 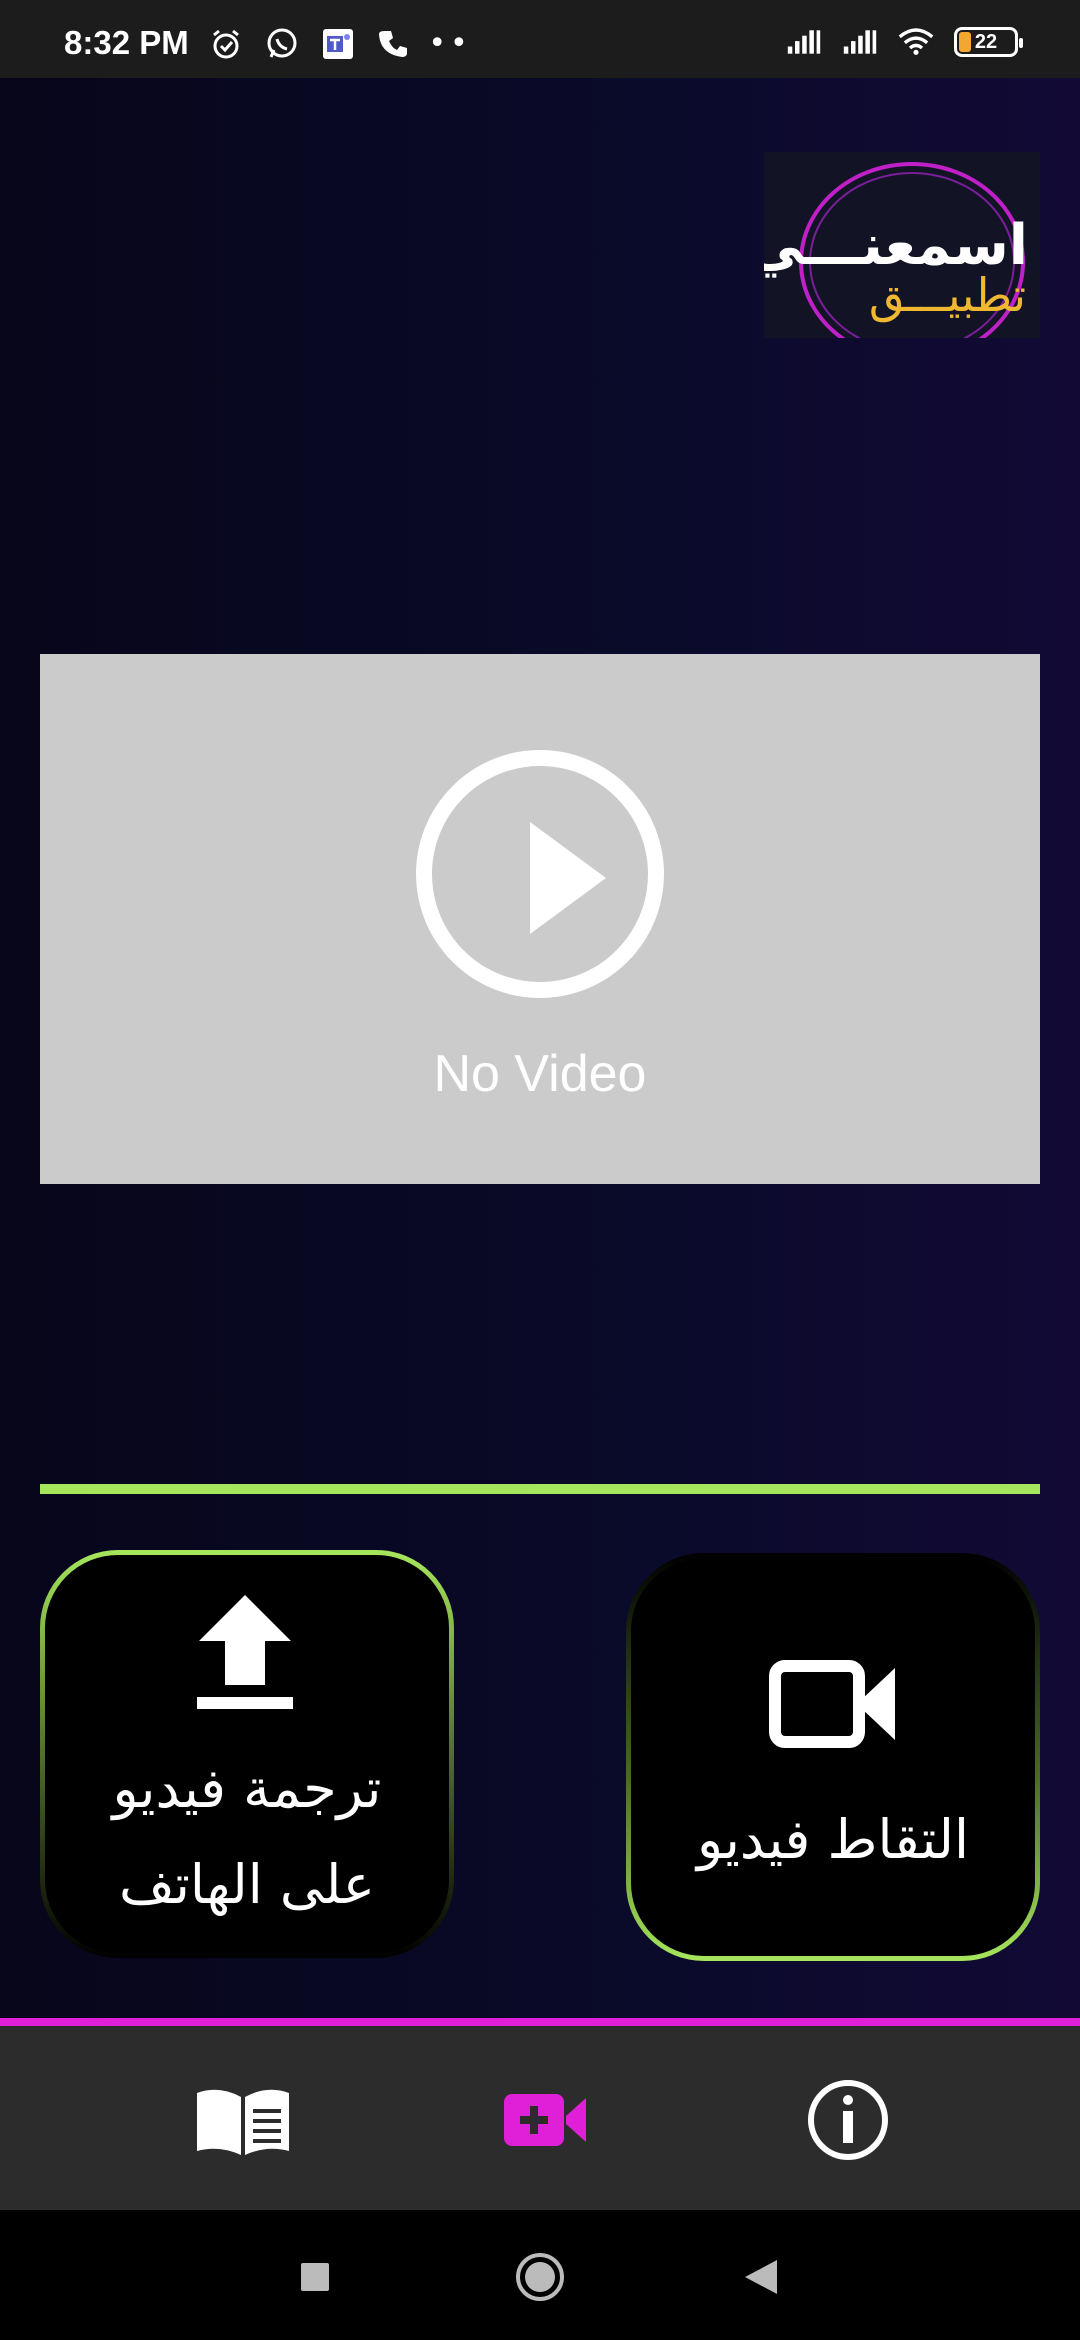 I want to click on video-camera-icon, so click(x=832, y=1704).